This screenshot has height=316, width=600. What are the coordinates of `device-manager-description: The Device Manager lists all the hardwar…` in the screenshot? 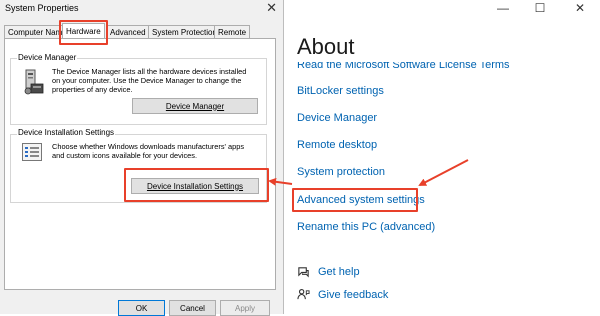 It's located at (149, 80).